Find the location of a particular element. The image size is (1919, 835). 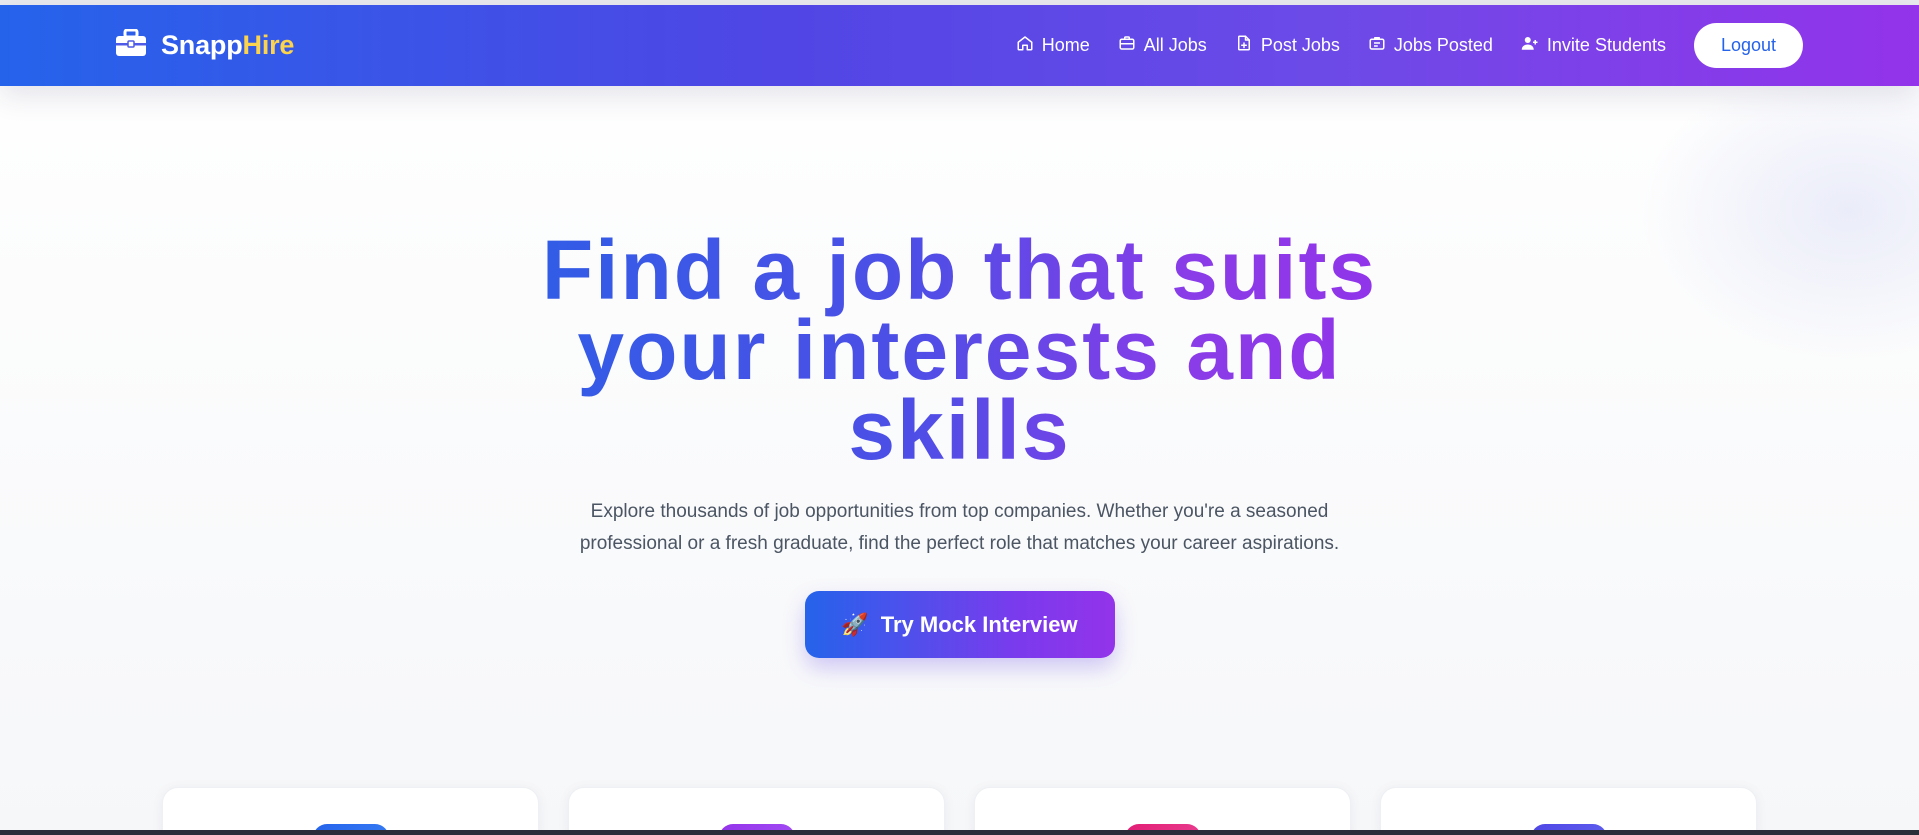

nav-item-all-jobs: All Jobs is located at coordinates (1162, 45).